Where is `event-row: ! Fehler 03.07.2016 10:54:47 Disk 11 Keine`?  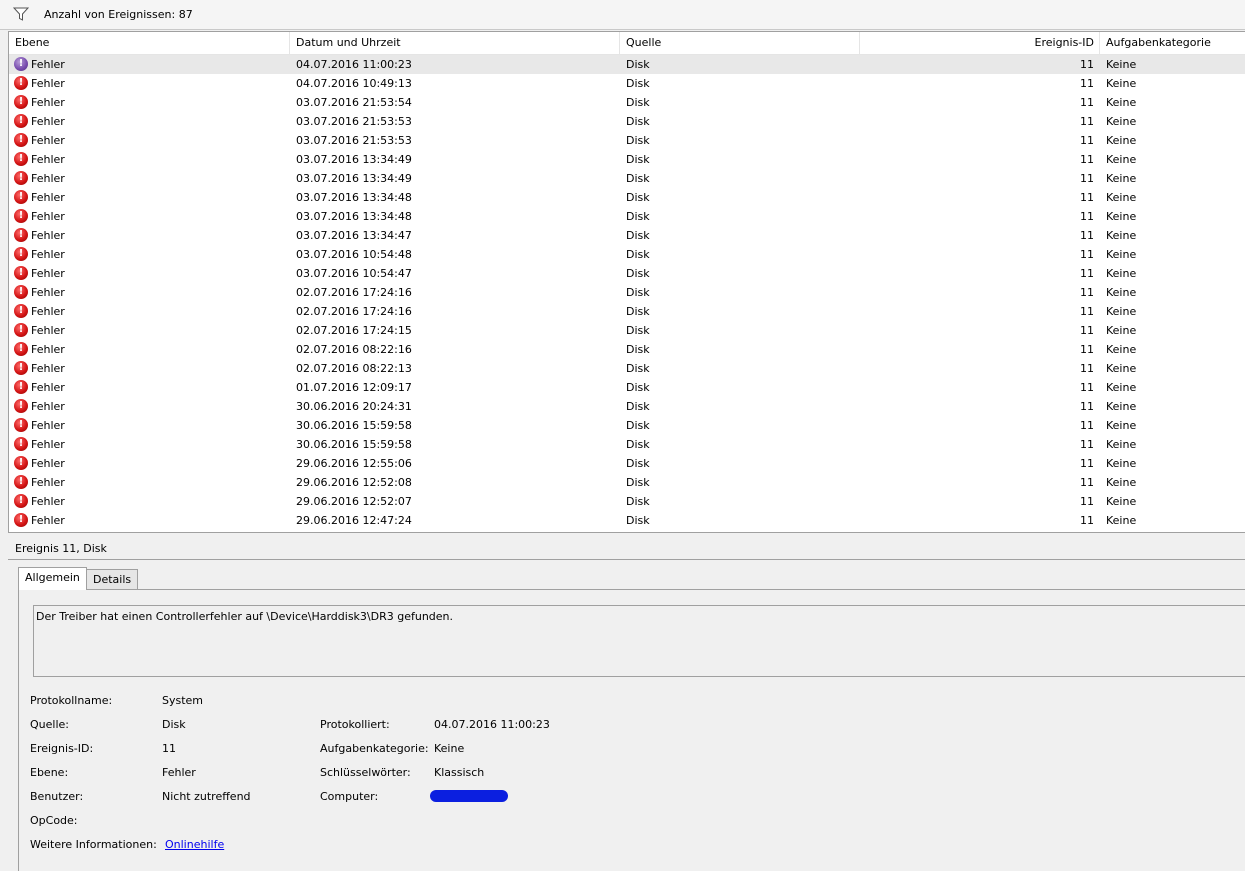 event-row: ! Fehler 03.07.2016 10:54:47 Disk 11 Keine is located at coordinates (627, 273).